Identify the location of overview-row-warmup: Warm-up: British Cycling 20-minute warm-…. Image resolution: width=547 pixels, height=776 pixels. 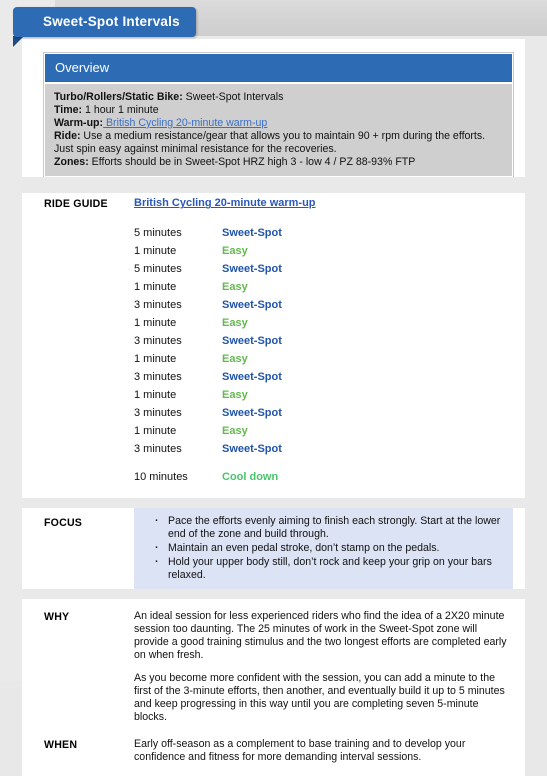
(278, 123).